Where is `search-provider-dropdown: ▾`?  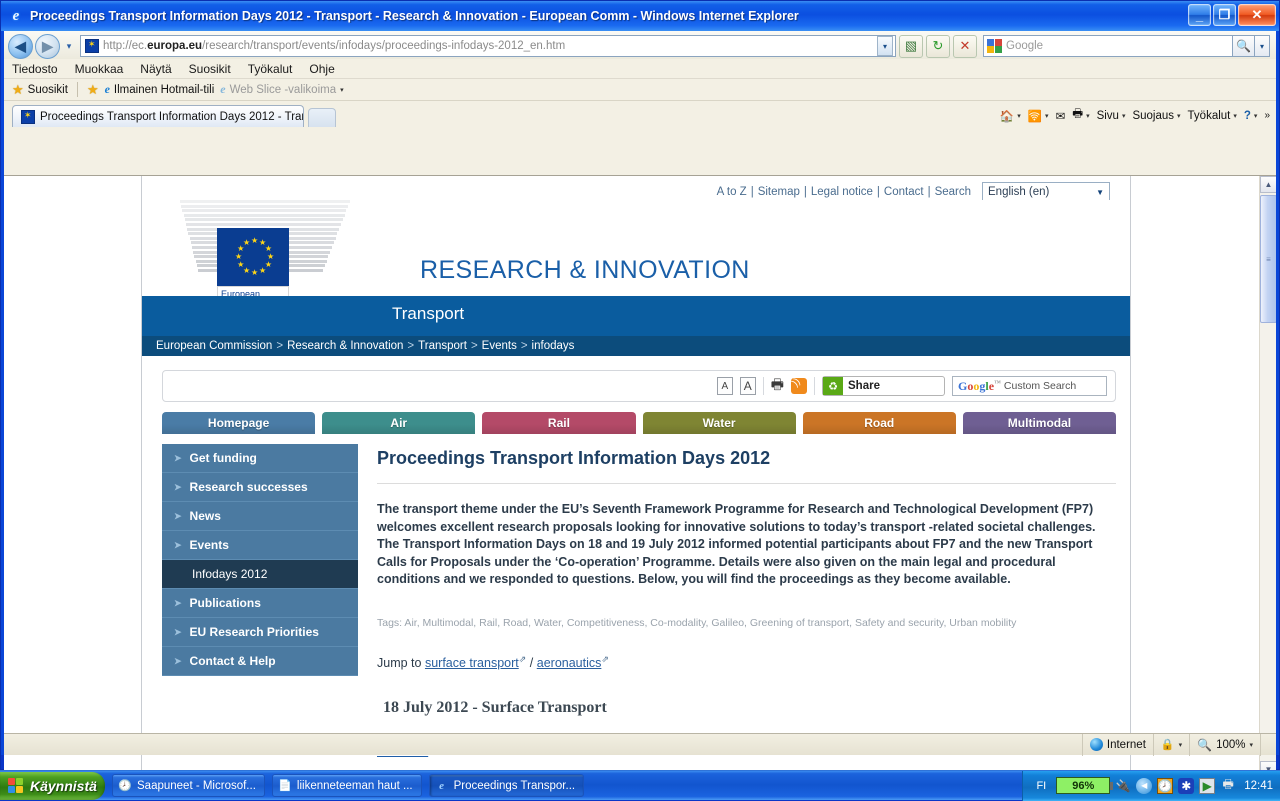
search-provider-dropdown: ▾ is located at coordinates (1262, 46).